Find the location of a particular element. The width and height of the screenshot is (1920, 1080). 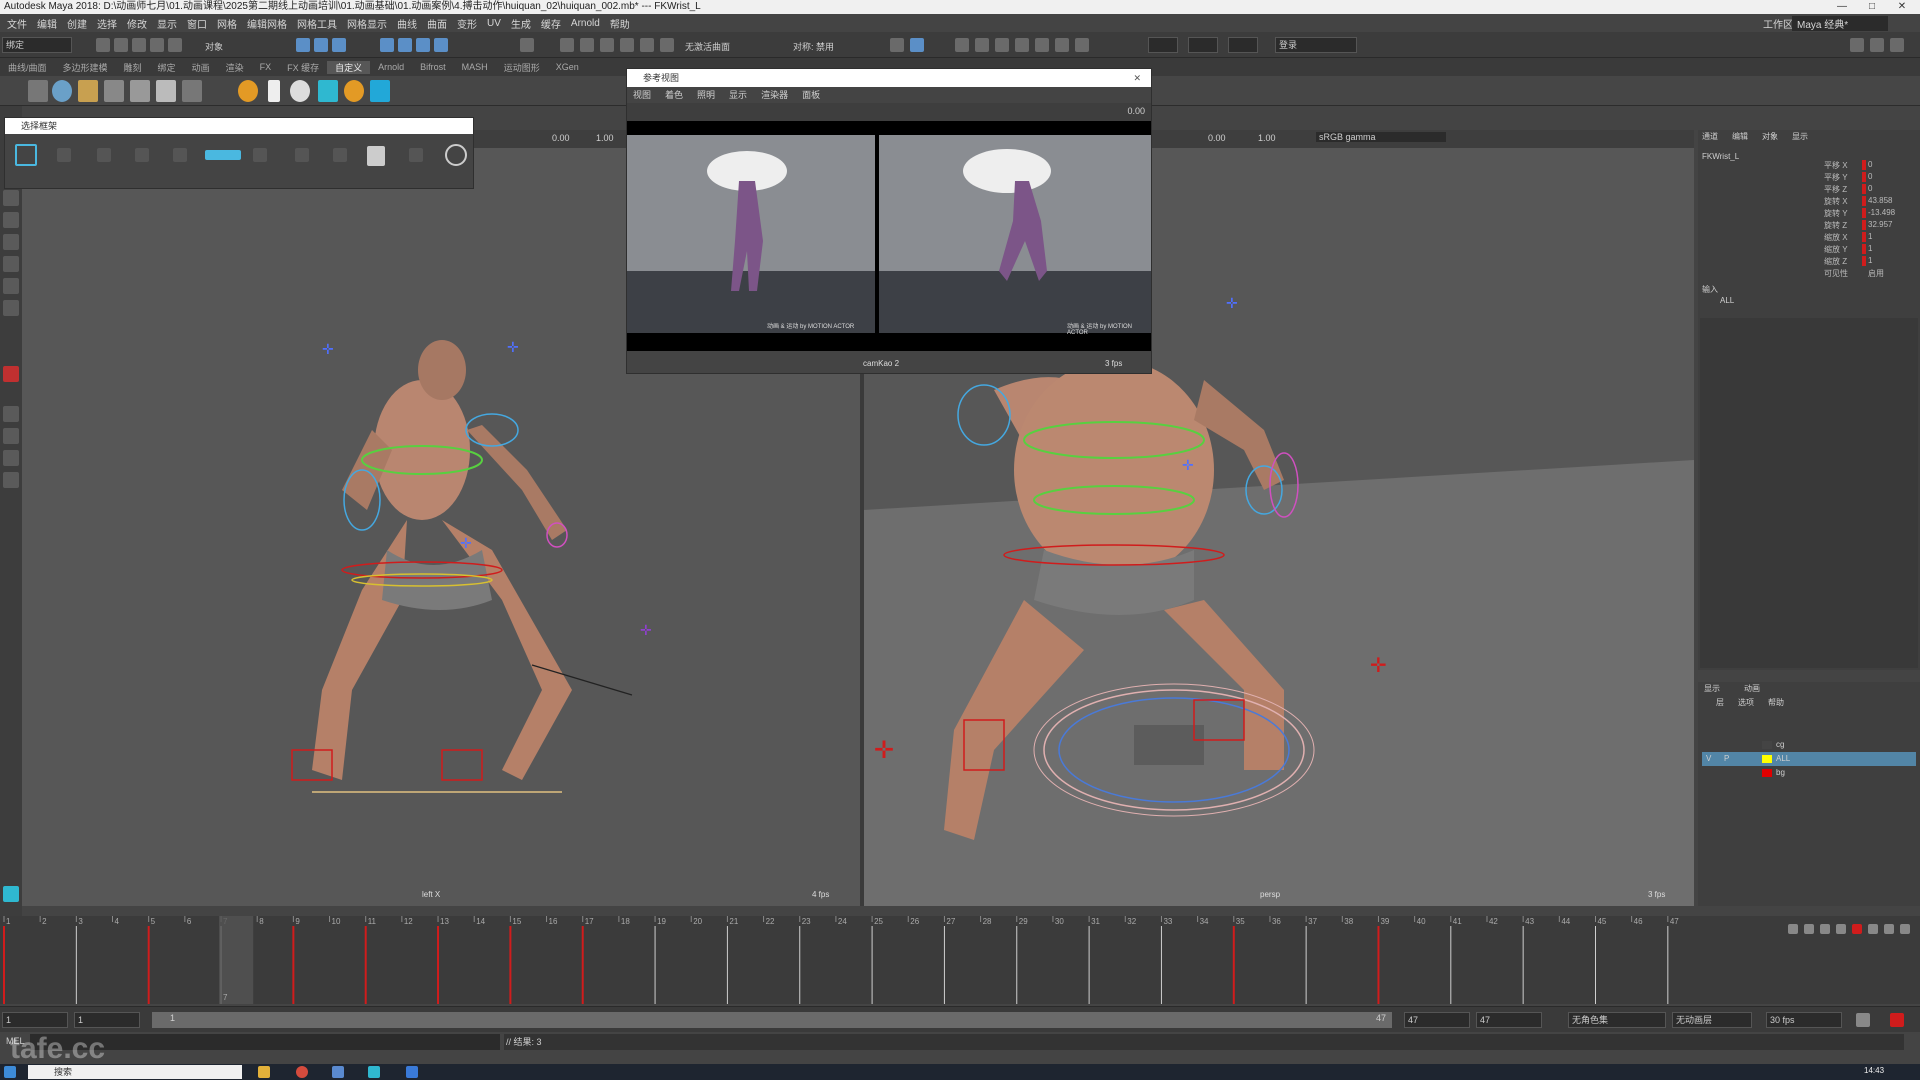

render-settings-icon is located at coordinates (607, 45).